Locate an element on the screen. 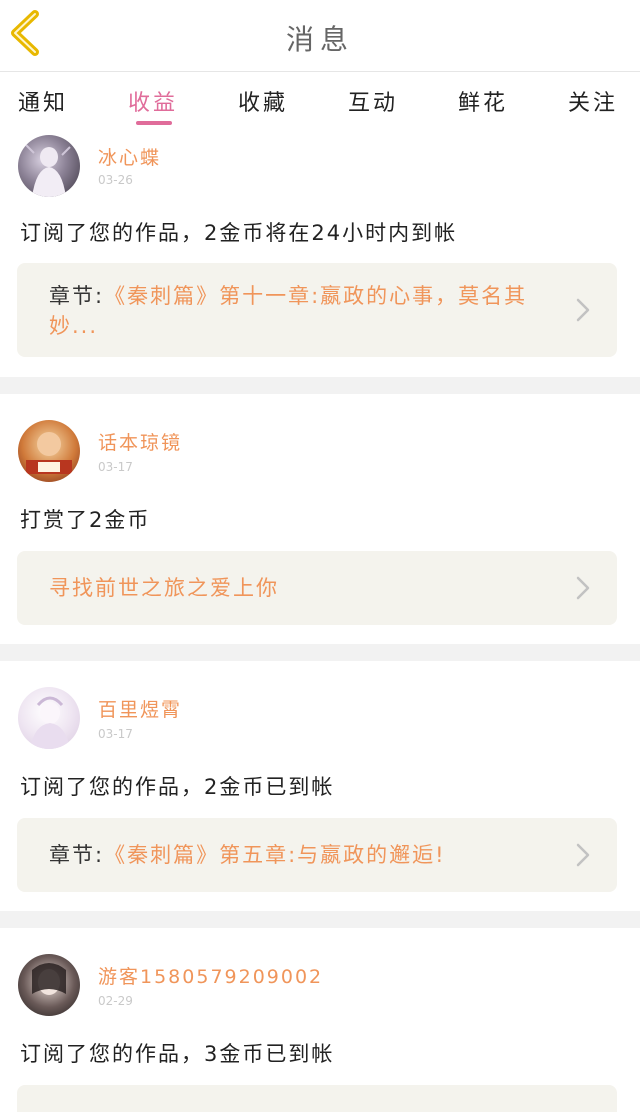  work-link: 寻找前世之旅之爱上你 is located at coordinates (317, 588).